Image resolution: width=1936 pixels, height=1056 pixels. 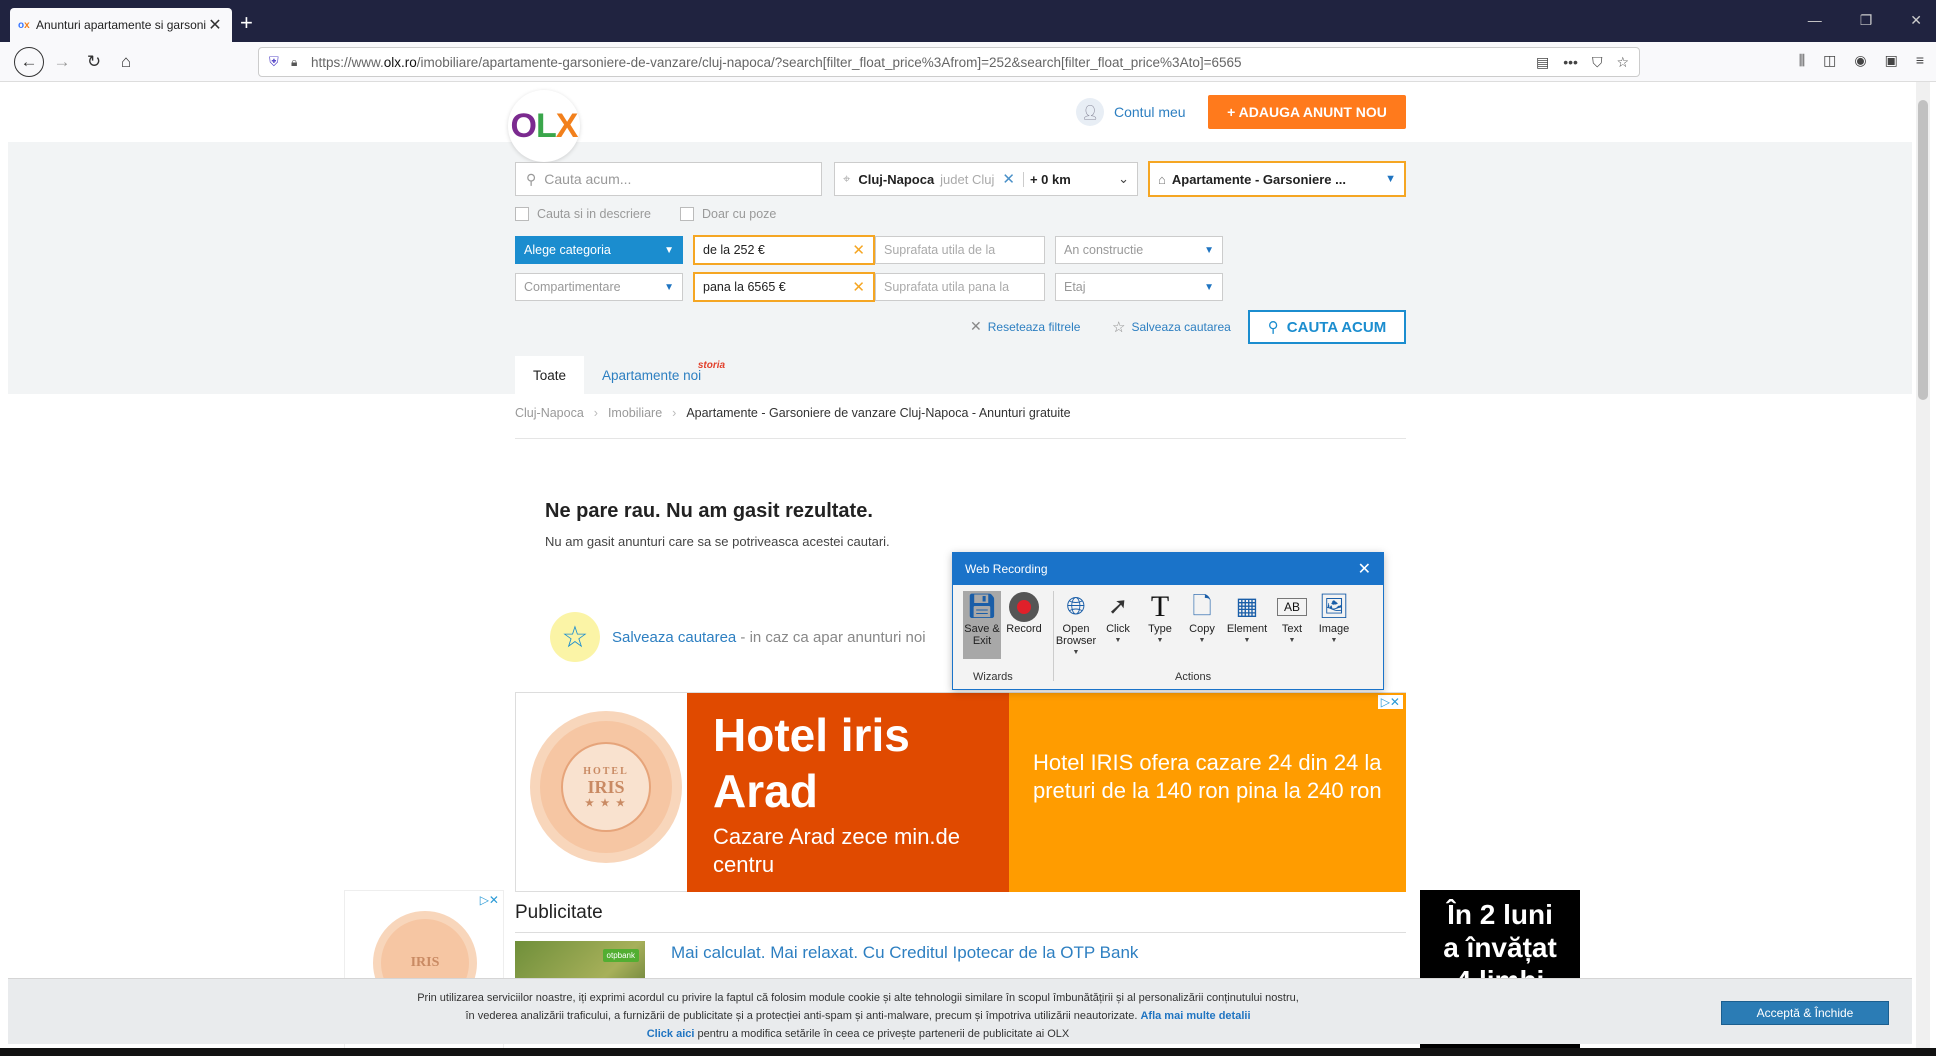 I want to click on price-to-input: pana la 6565 € ✕, so click(x=784, y=287).